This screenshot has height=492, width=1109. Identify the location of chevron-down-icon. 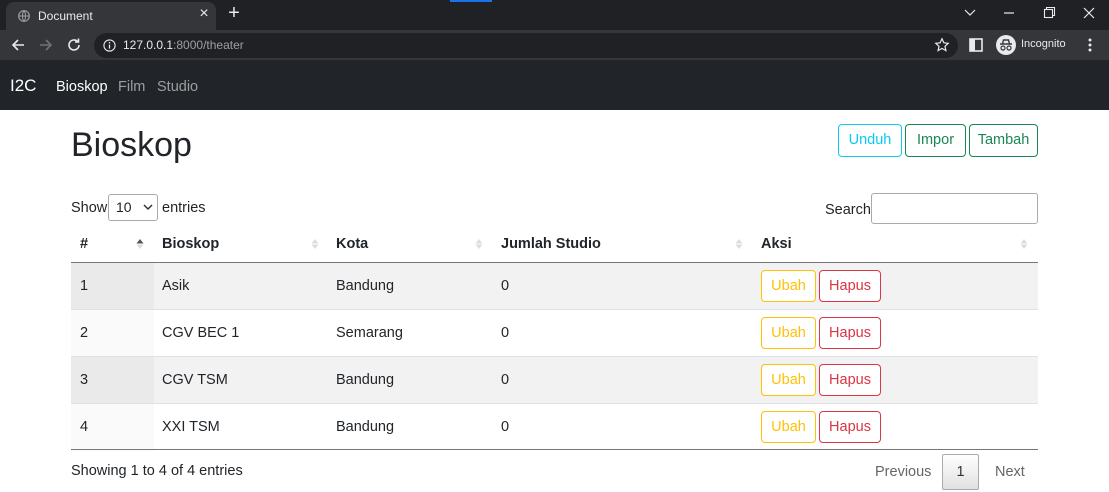
(148, 207).